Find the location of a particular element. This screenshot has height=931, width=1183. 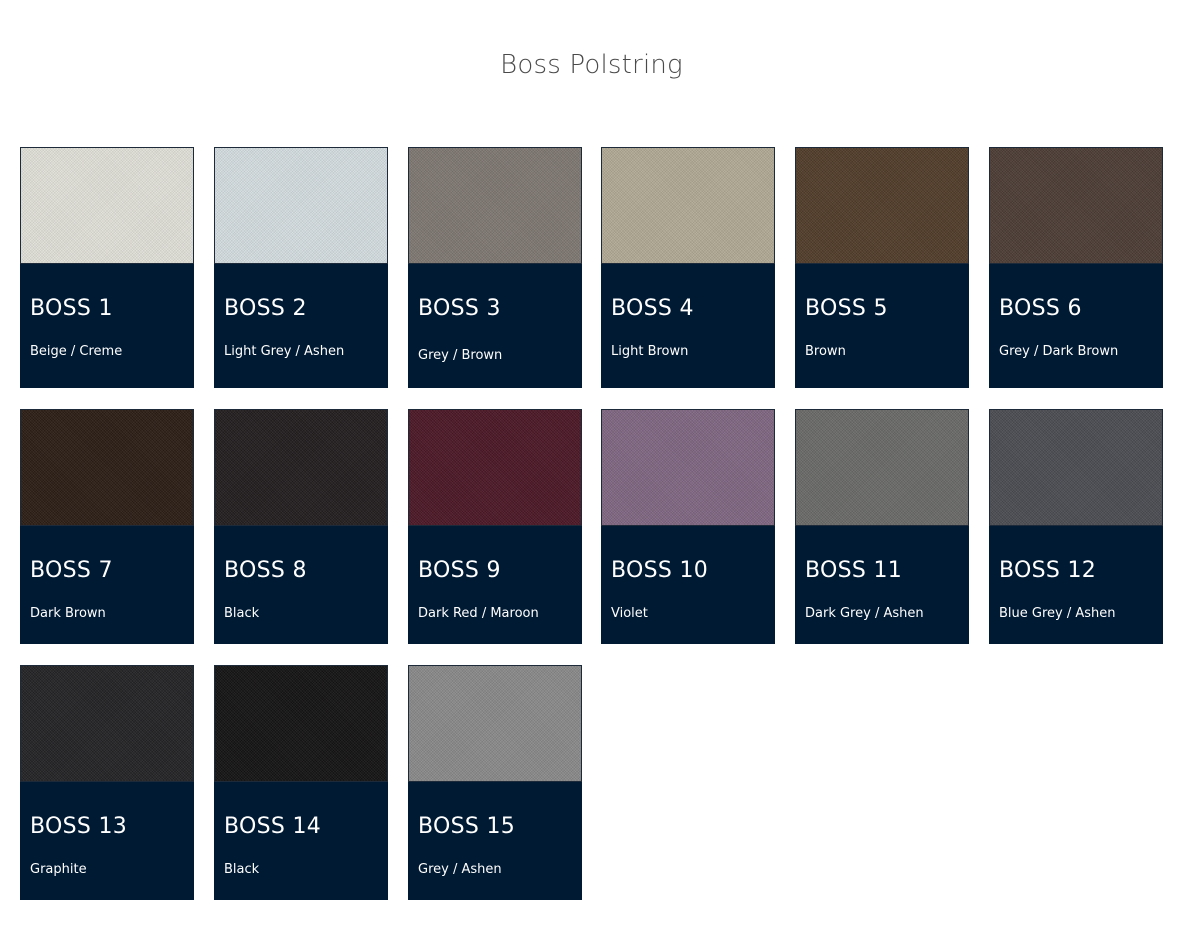

swatch-card-boss-4: BOSS 4 Light Brown is located at coordinates (688, 267).